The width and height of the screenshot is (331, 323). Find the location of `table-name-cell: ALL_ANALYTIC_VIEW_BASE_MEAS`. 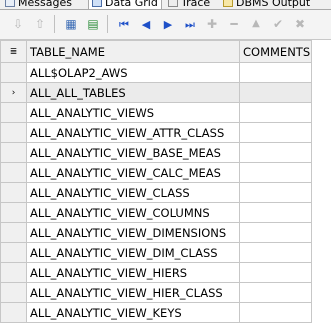

table-name-cell: ALL_ANALYTIC_VIEW_BASE_MEAS is located at coordinates (133, 152).